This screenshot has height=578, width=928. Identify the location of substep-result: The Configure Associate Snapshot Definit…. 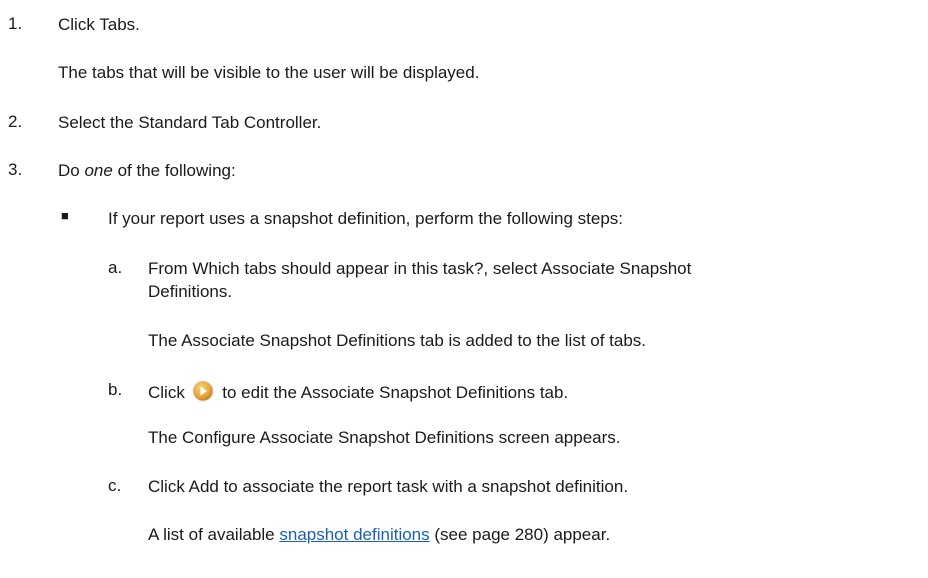
(384, 437).